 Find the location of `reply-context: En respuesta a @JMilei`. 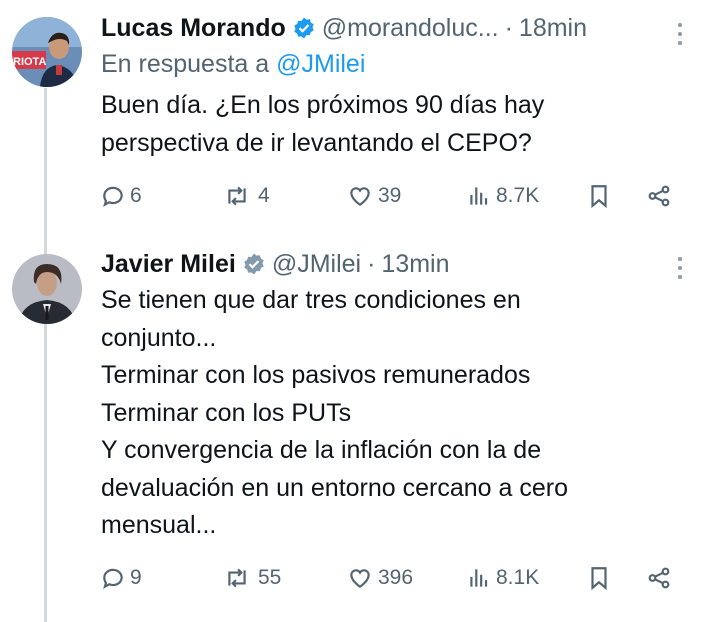

reply-context: En respuesta a @JMilei is located at coordinates (391, 64).